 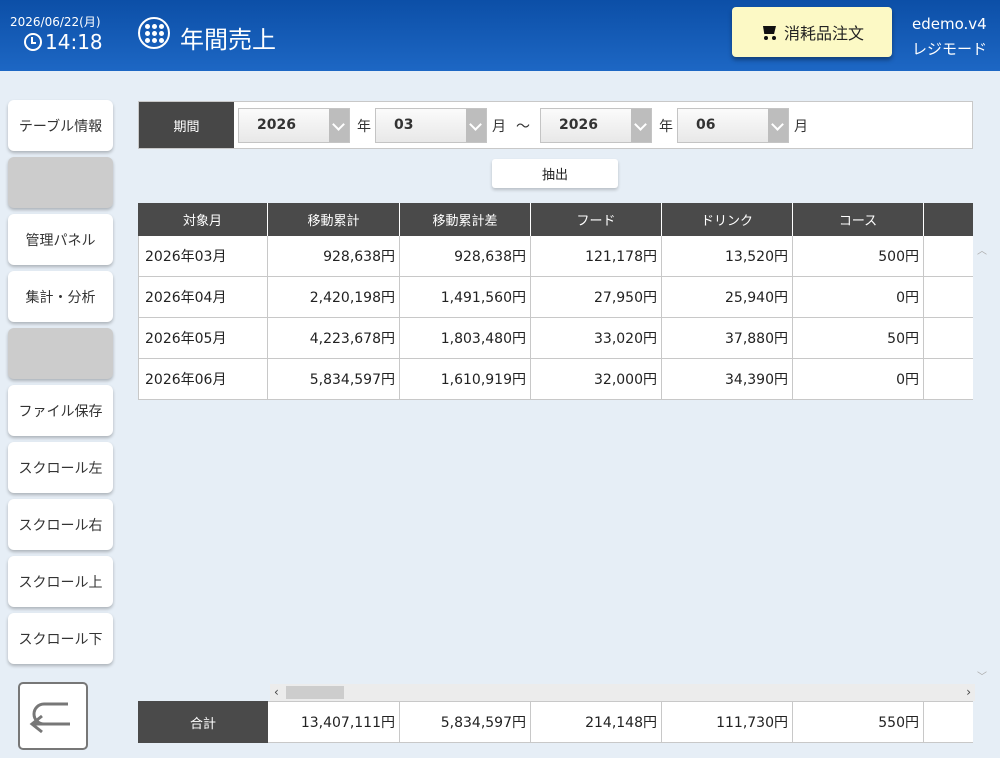 I want to click on column-header: 対象月, so click(x=203, y=219).